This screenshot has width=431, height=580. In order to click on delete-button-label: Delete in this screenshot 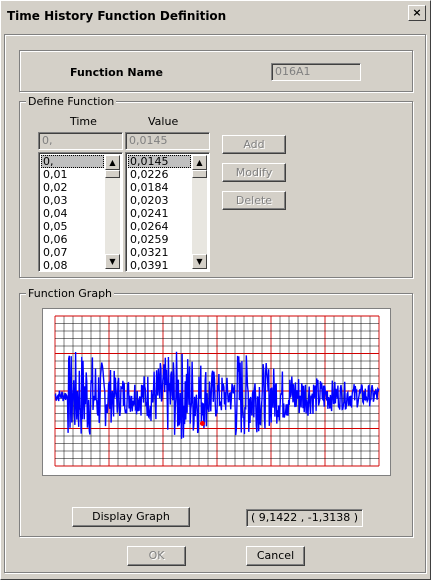, I will do `click(254, 200)`.